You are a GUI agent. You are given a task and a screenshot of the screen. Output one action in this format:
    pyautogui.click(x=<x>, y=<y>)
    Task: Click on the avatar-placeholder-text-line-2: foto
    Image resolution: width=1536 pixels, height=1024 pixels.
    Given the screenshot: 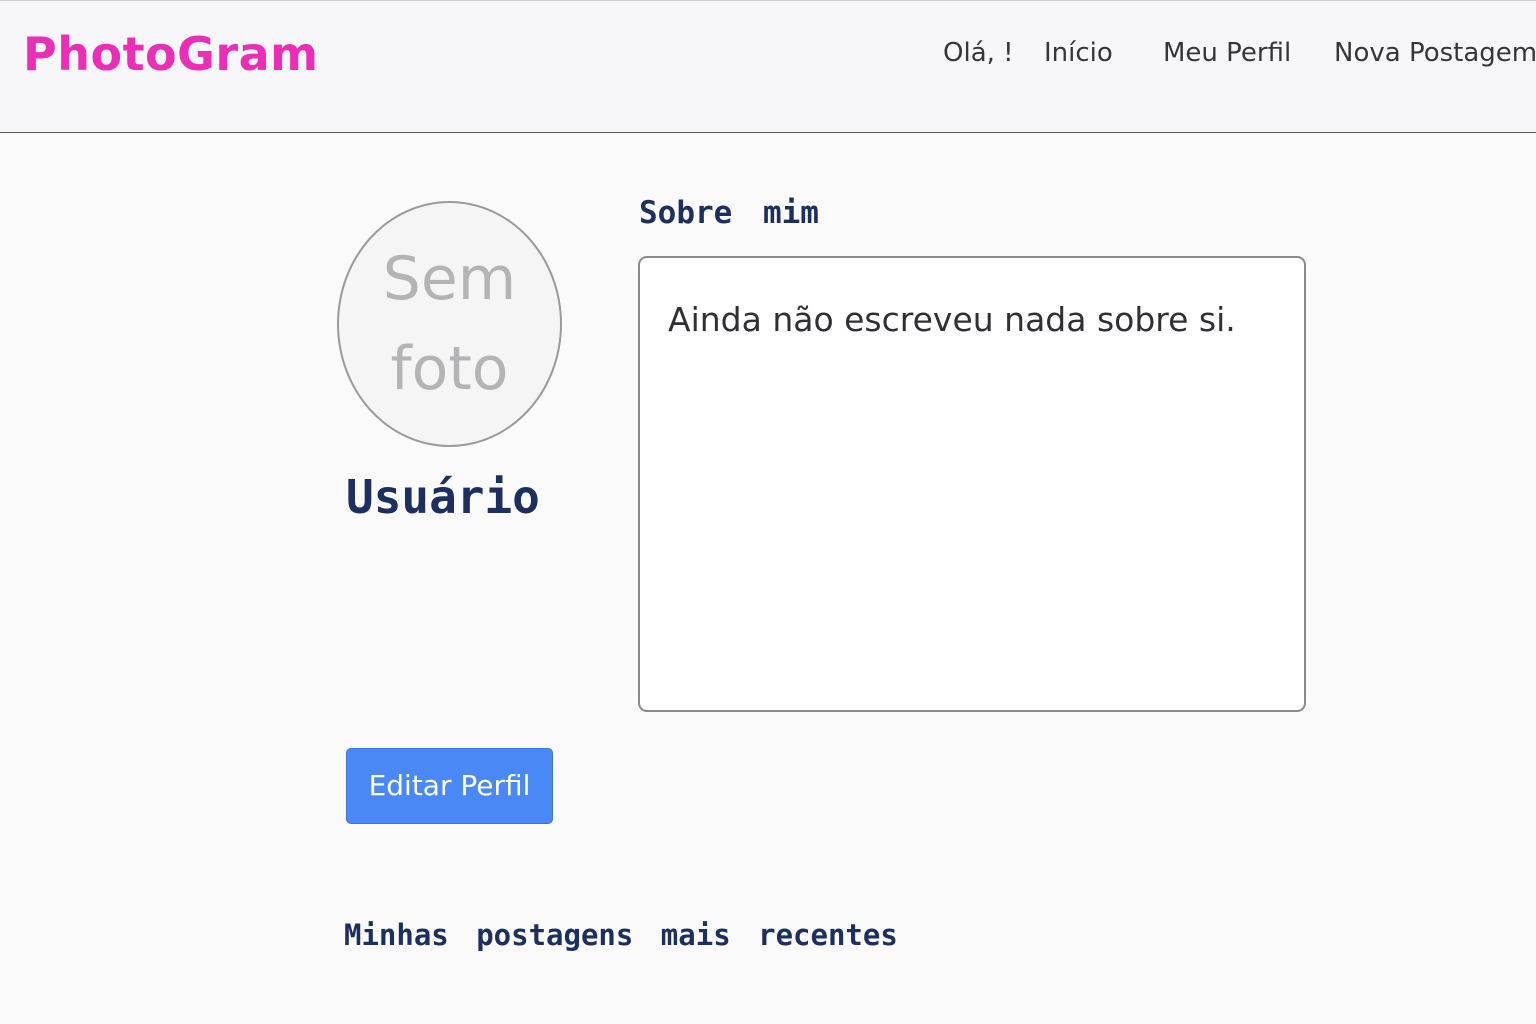 What is the action you would take?
    pyautogui.click(x=449, y=369)
    